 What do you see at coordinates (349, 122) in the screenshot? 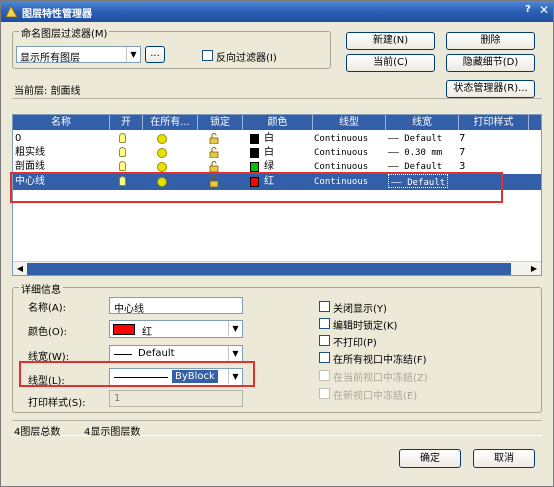
I see `column-header-linetype: 线型` at bounding box center [349, 122].